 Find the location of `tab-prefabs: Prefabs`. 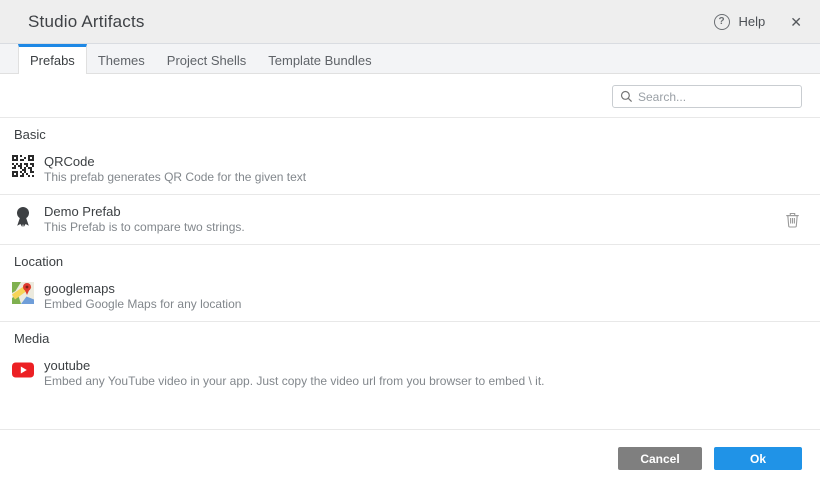

tab-prefabs: Prefabs is located at coordinates (52, 59).